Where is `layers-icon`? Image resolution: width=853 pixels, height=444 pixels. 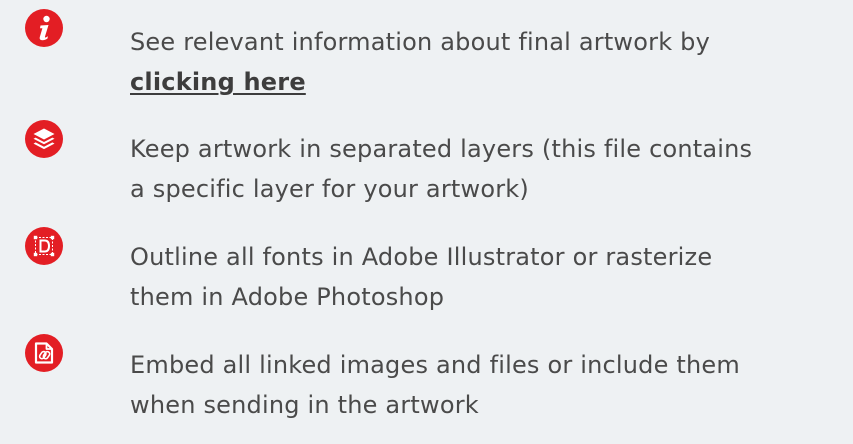 layers-icon is located at coordinates (44, 139).